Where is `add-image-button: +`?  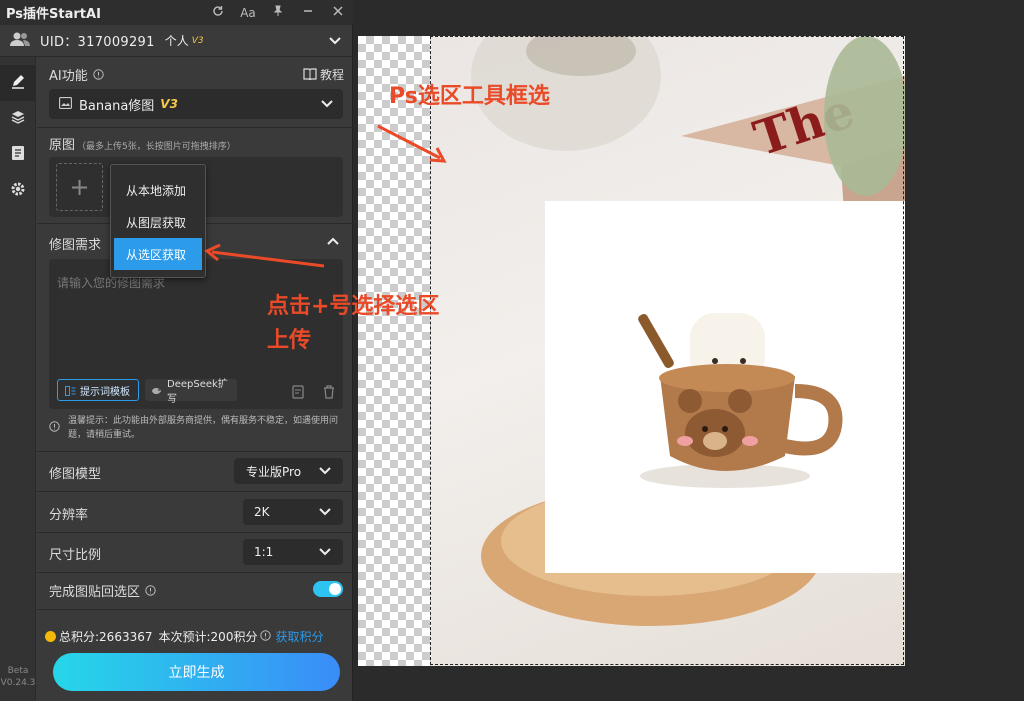
add-image-button: + is located at coordinates (79, 187).